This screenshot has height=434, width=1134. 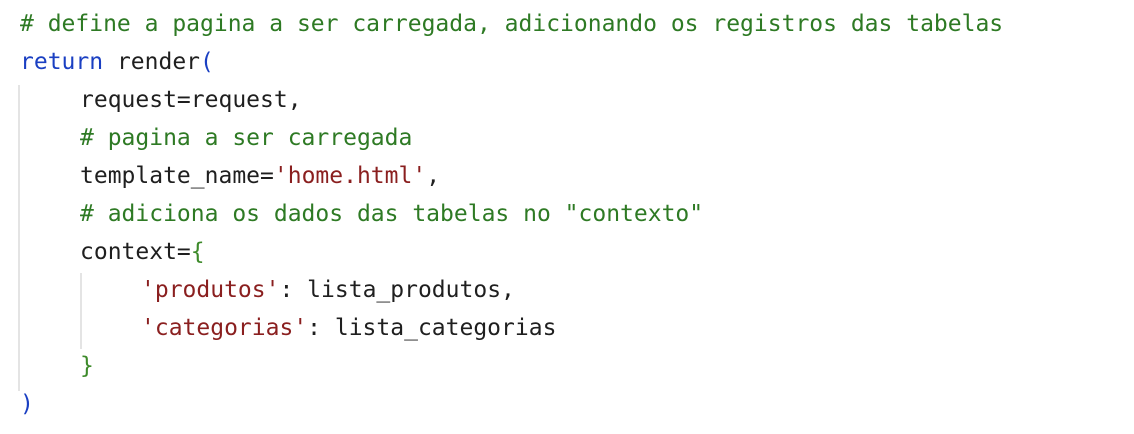 What do you see at coordinates (567, 404) in the screenshot?
I see `code-line-11: )` at bounding box center [567, 404].